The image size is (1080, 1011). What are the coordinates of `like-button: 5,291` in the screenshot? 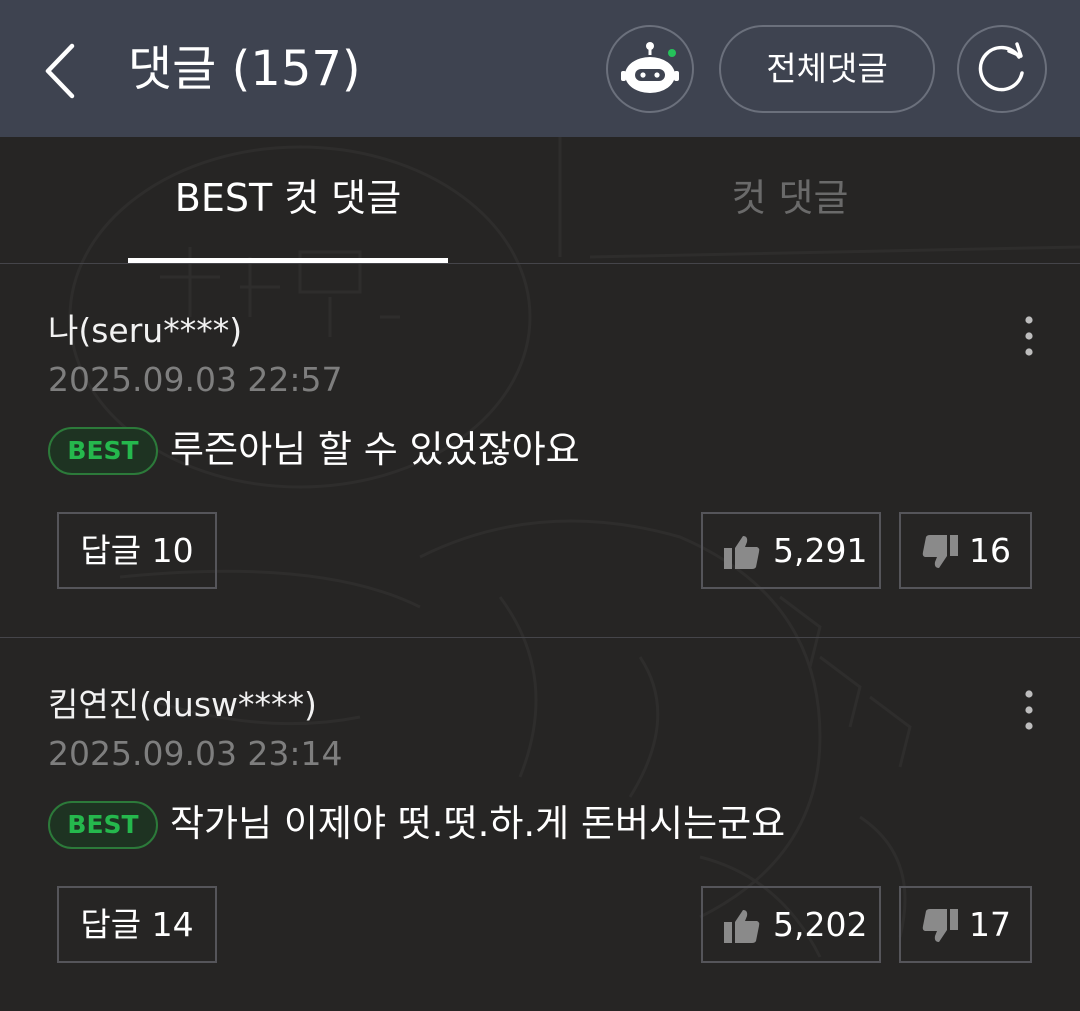 It's located at (791, 550).